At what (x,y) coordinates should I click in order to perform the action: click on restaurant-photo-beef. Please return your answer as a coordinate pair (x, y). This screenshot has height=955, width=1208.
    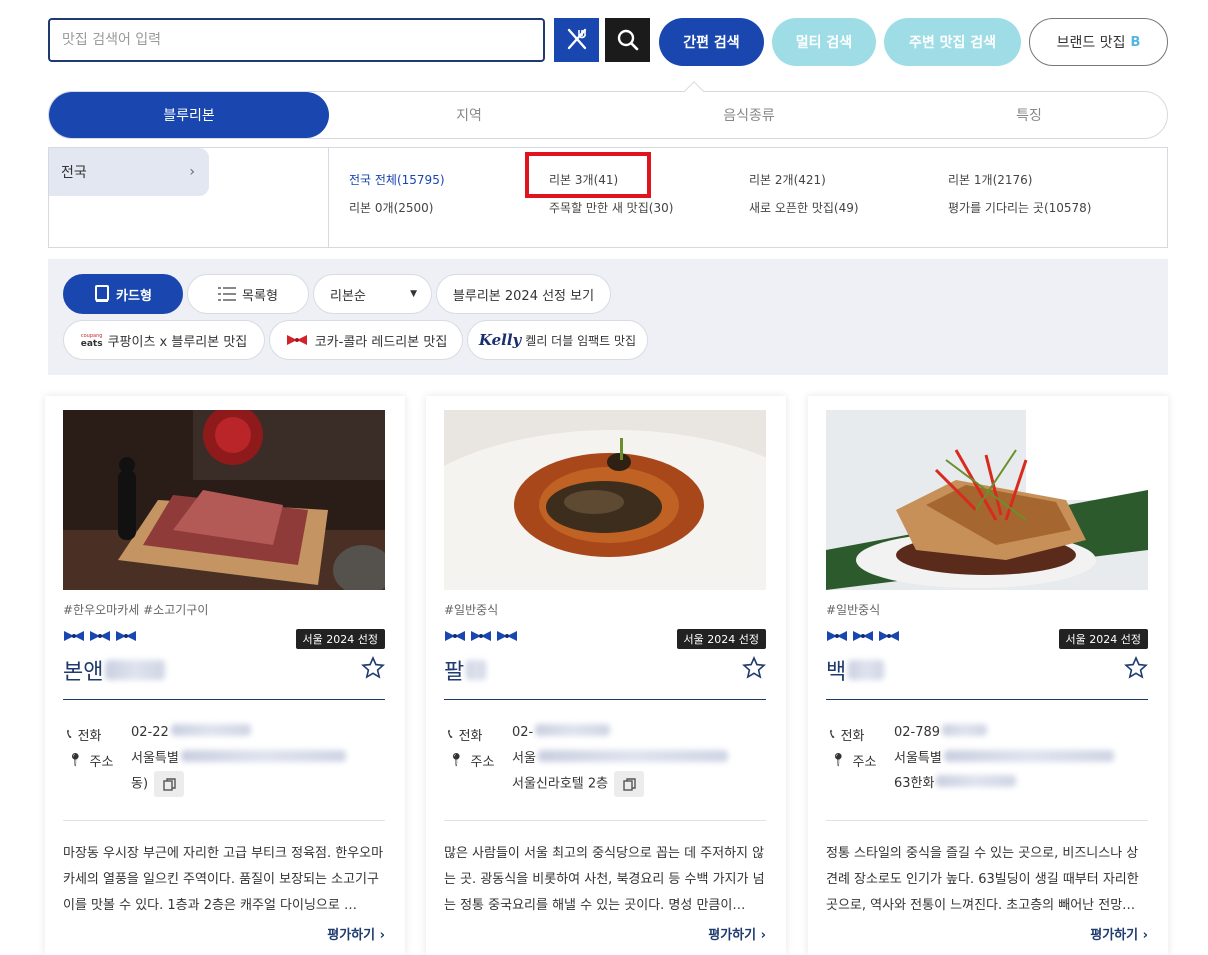
    Looking at the image, I should click on (224, 500).